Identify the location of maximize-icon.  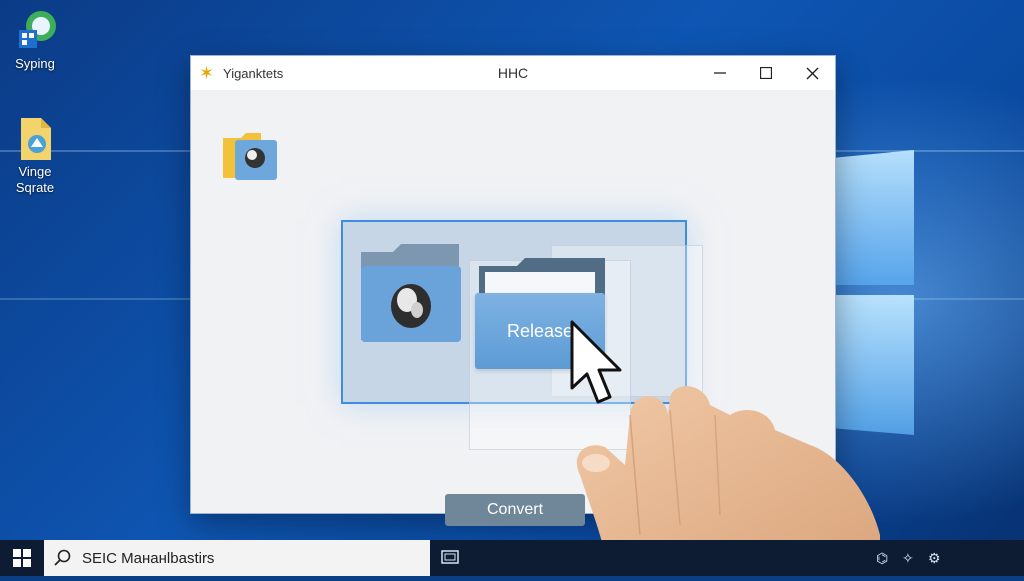
(766, 73).